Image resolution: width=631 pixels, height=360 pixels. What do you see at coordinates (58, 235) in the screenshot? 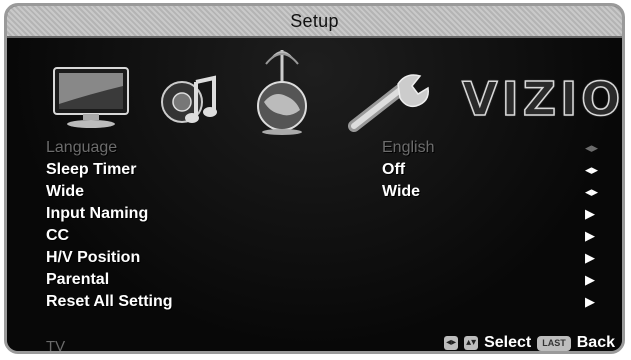
I see `menu-item-label: CC` at bounding box center [58, 235].